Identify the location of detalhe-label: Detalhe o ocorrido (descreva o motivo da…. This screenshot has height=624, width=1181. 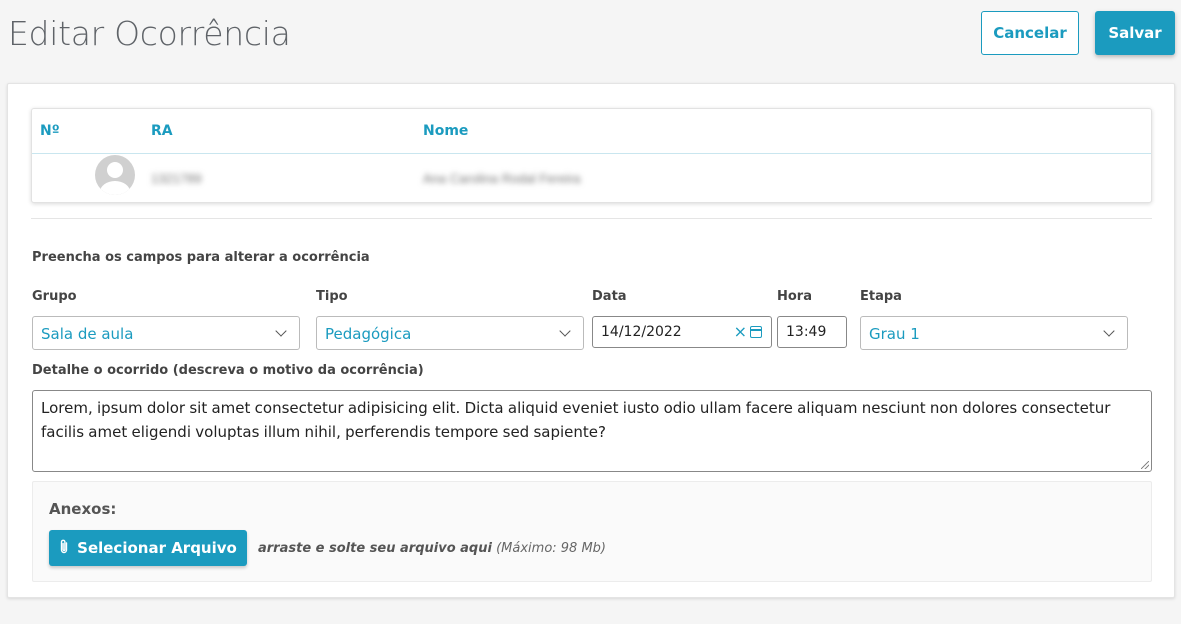
(228, 370).